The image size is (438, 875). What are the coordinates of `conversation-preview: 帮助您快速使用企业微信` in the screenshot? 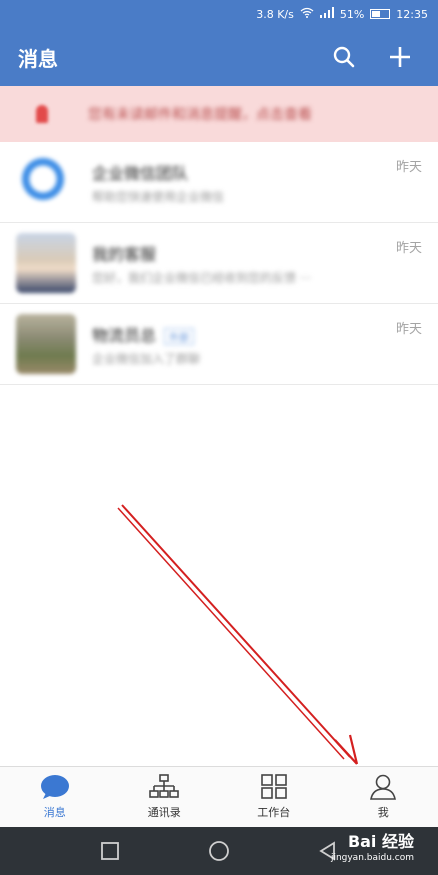 It's located at (158, 197).